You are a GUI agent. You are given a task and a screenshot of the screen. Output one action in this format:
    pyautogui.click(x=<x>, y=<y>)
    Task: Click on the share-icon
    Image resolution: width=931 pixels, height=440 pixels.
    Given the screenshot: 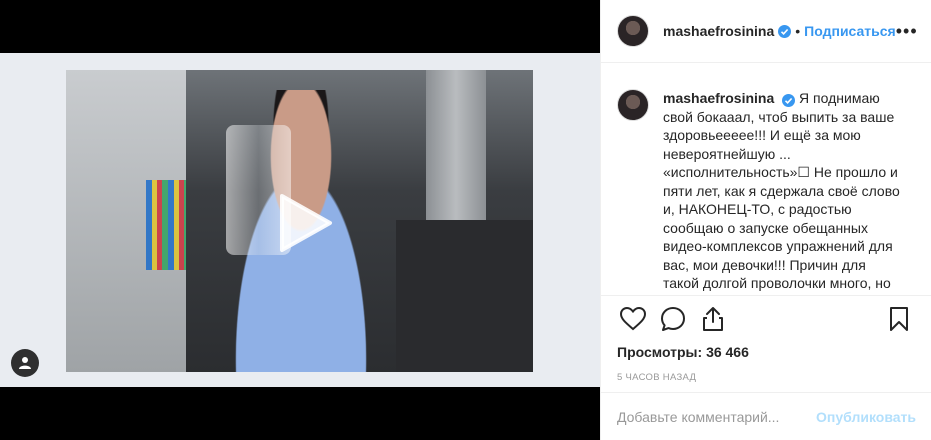 What is the action you would take?
    pyautogui.click(x=713, y=319)
    